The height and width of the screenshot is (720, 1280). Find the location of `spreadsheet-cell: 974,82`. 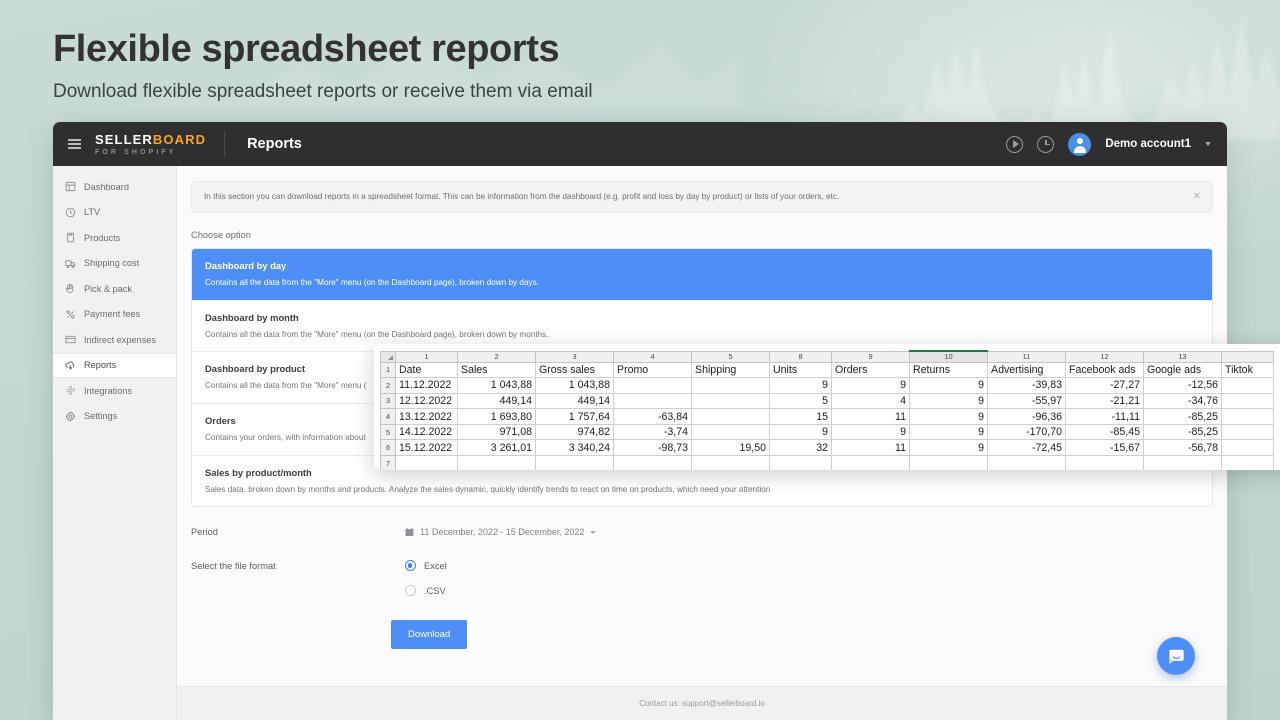

spreadsheet-cell: 974,82 is located at coordinates (574, 432).